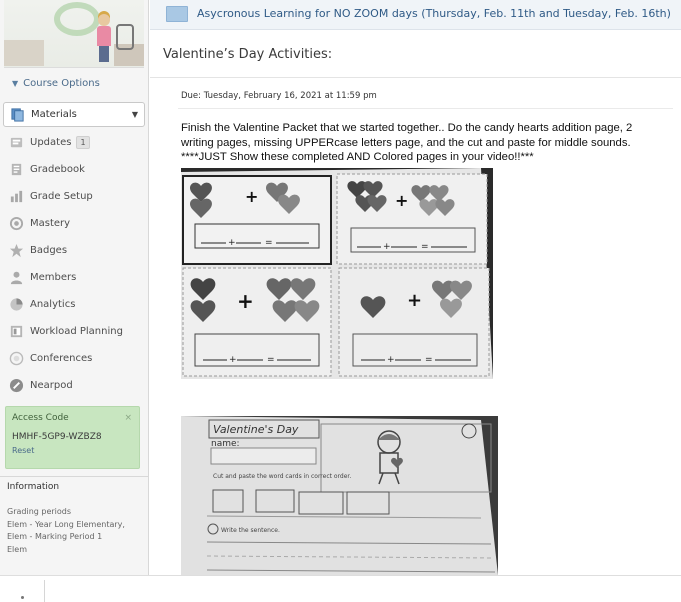 Image resolution: width=681 pixels, height=602 pixels. Describe the element at coordinates (74, 331) in the screenshot. I see `sidebar-item-workload-planning: Workload Planning` at that location.